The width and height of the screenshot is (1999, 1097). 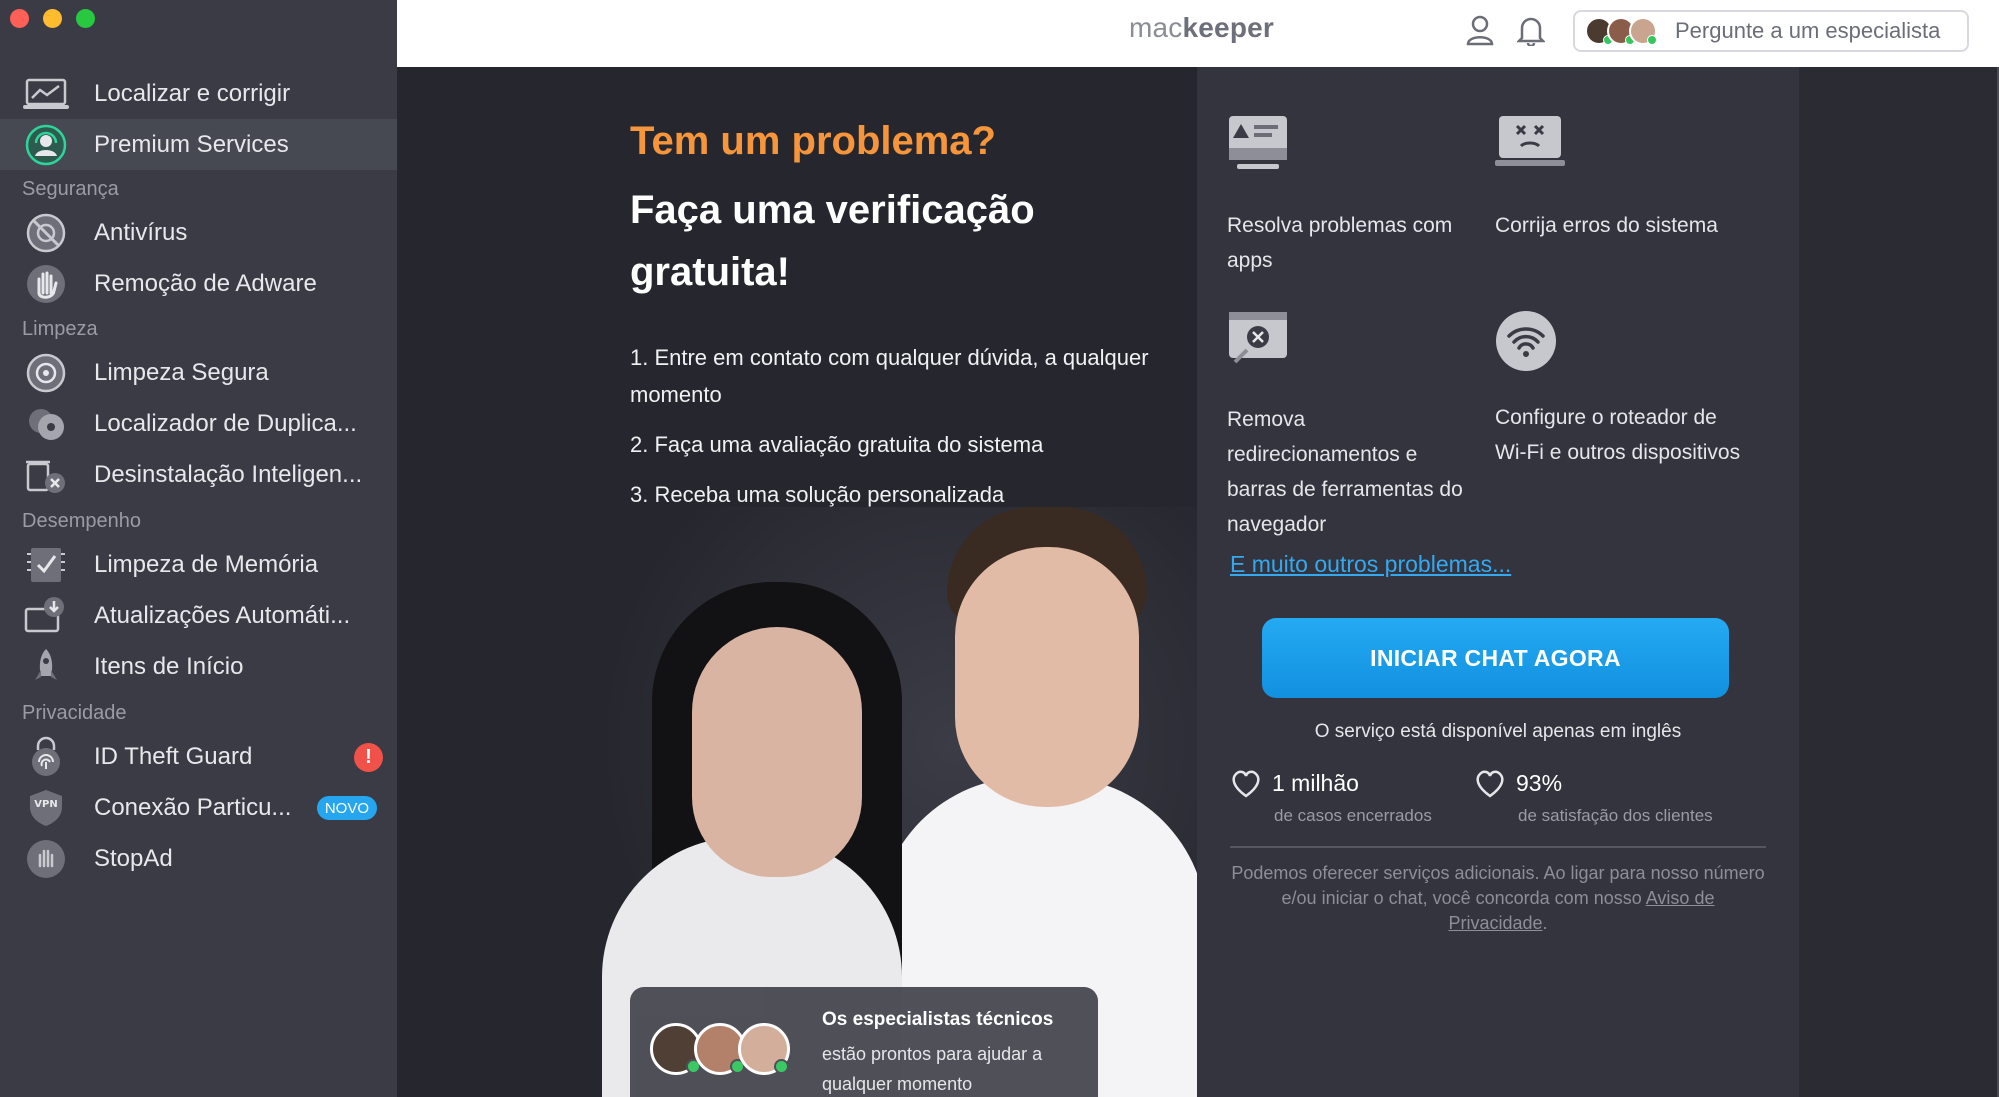 What do you see at coordinates (192, 93) in the screenshot?
I see `sidebar-item-label: Localizar e corrigir` at bounding box center [192, 93].